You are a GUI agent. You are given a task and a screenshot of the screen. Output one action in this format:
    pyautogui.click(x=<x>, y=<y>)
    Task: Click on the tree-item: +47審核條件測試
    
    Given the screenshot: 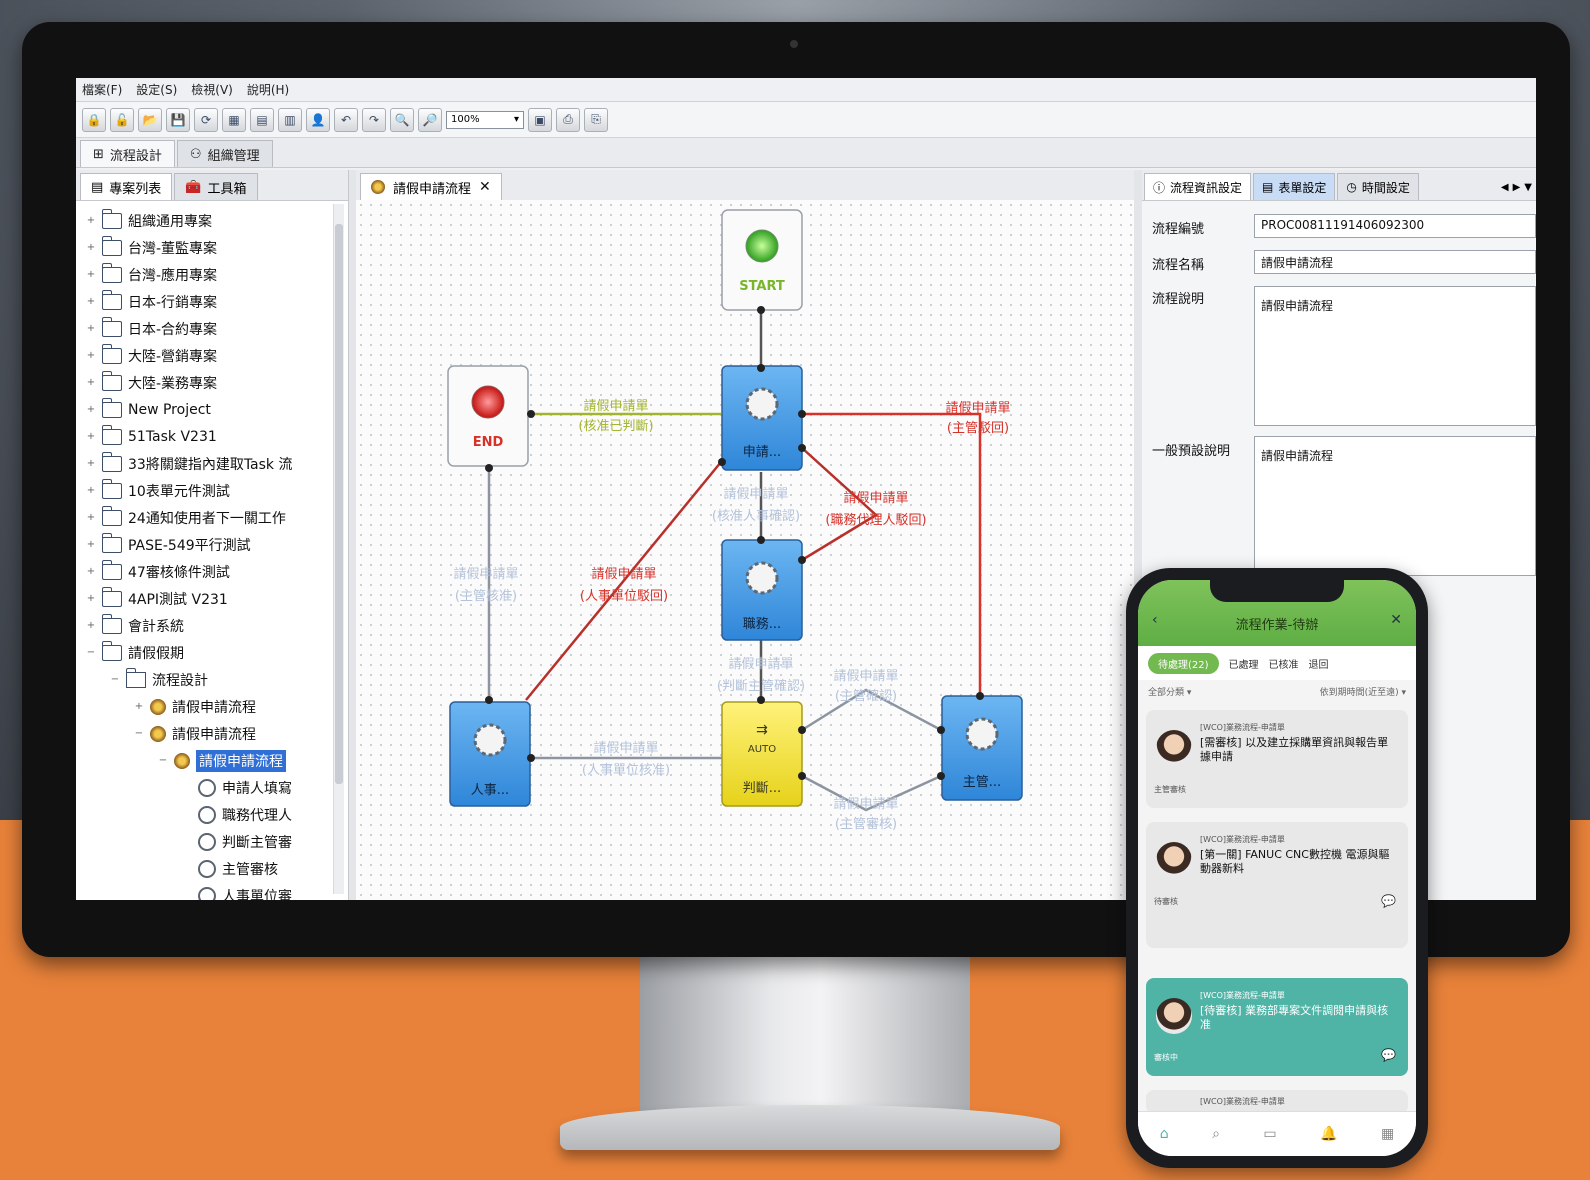 What is the action you would take?
    pyautogui.click(x=212, y=571)
    